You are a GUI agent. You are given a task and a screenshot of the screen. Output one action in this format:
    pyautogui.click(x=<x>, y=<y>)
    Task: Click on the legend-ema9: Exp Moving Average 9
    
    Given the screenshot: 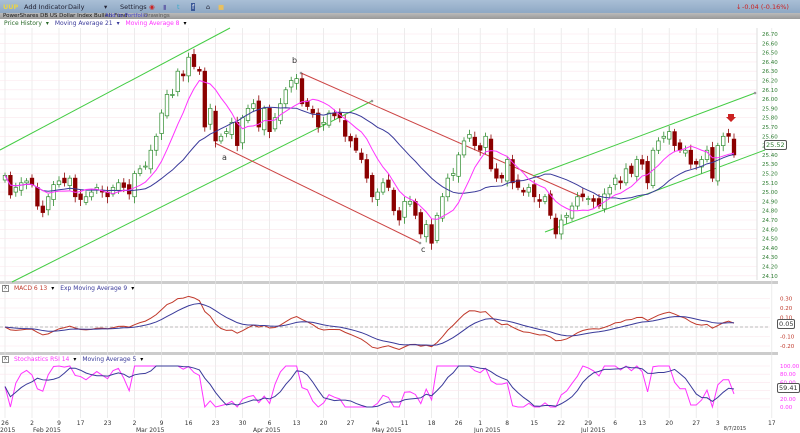 What is the action you would take?
    pyautogui.click(x=93, y=288)
    